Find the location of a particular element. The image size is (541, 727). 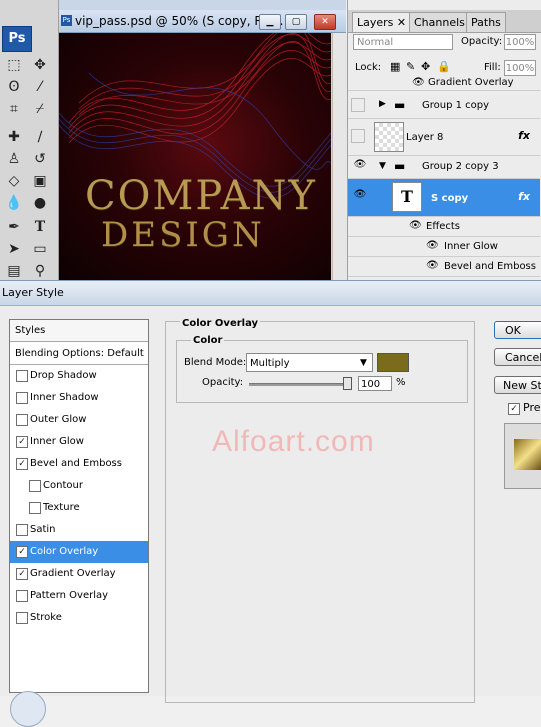

dialog-titlebar: Layer Style is located at coordinates (270, 293).